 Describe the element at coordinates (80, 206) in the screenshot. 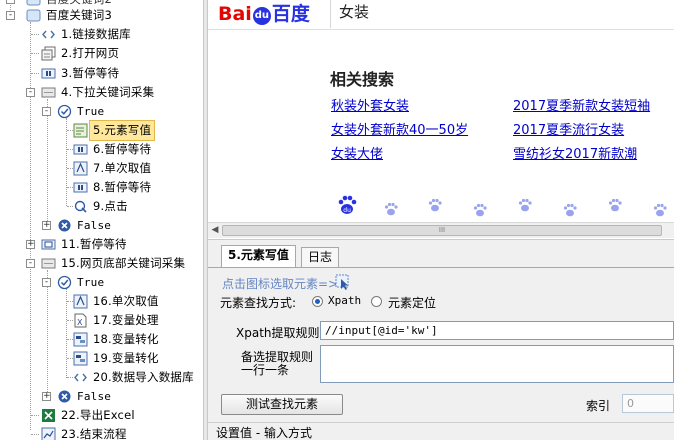

I see `click-icon` at that location.